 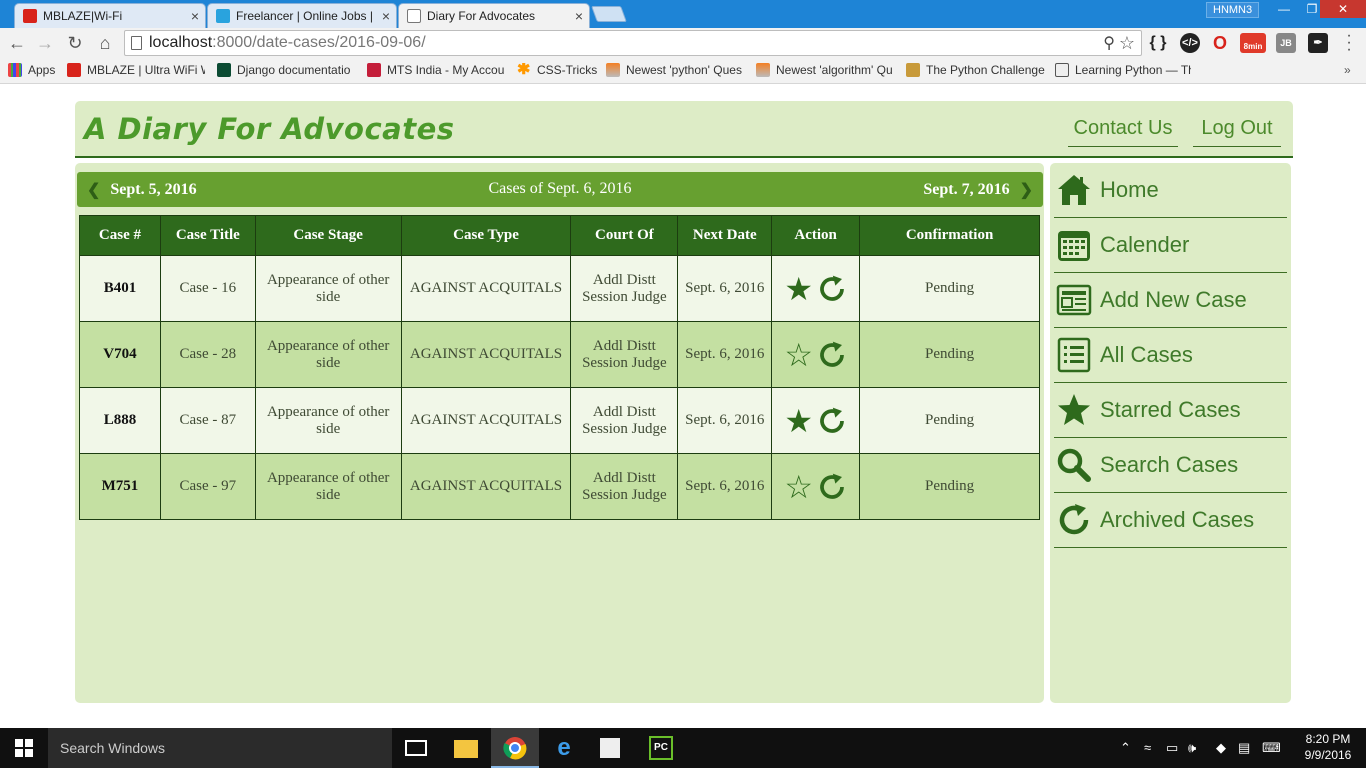 I want to click on next-date-link: Sept. 7, 2016 ❯, so click(x=978, y=190).